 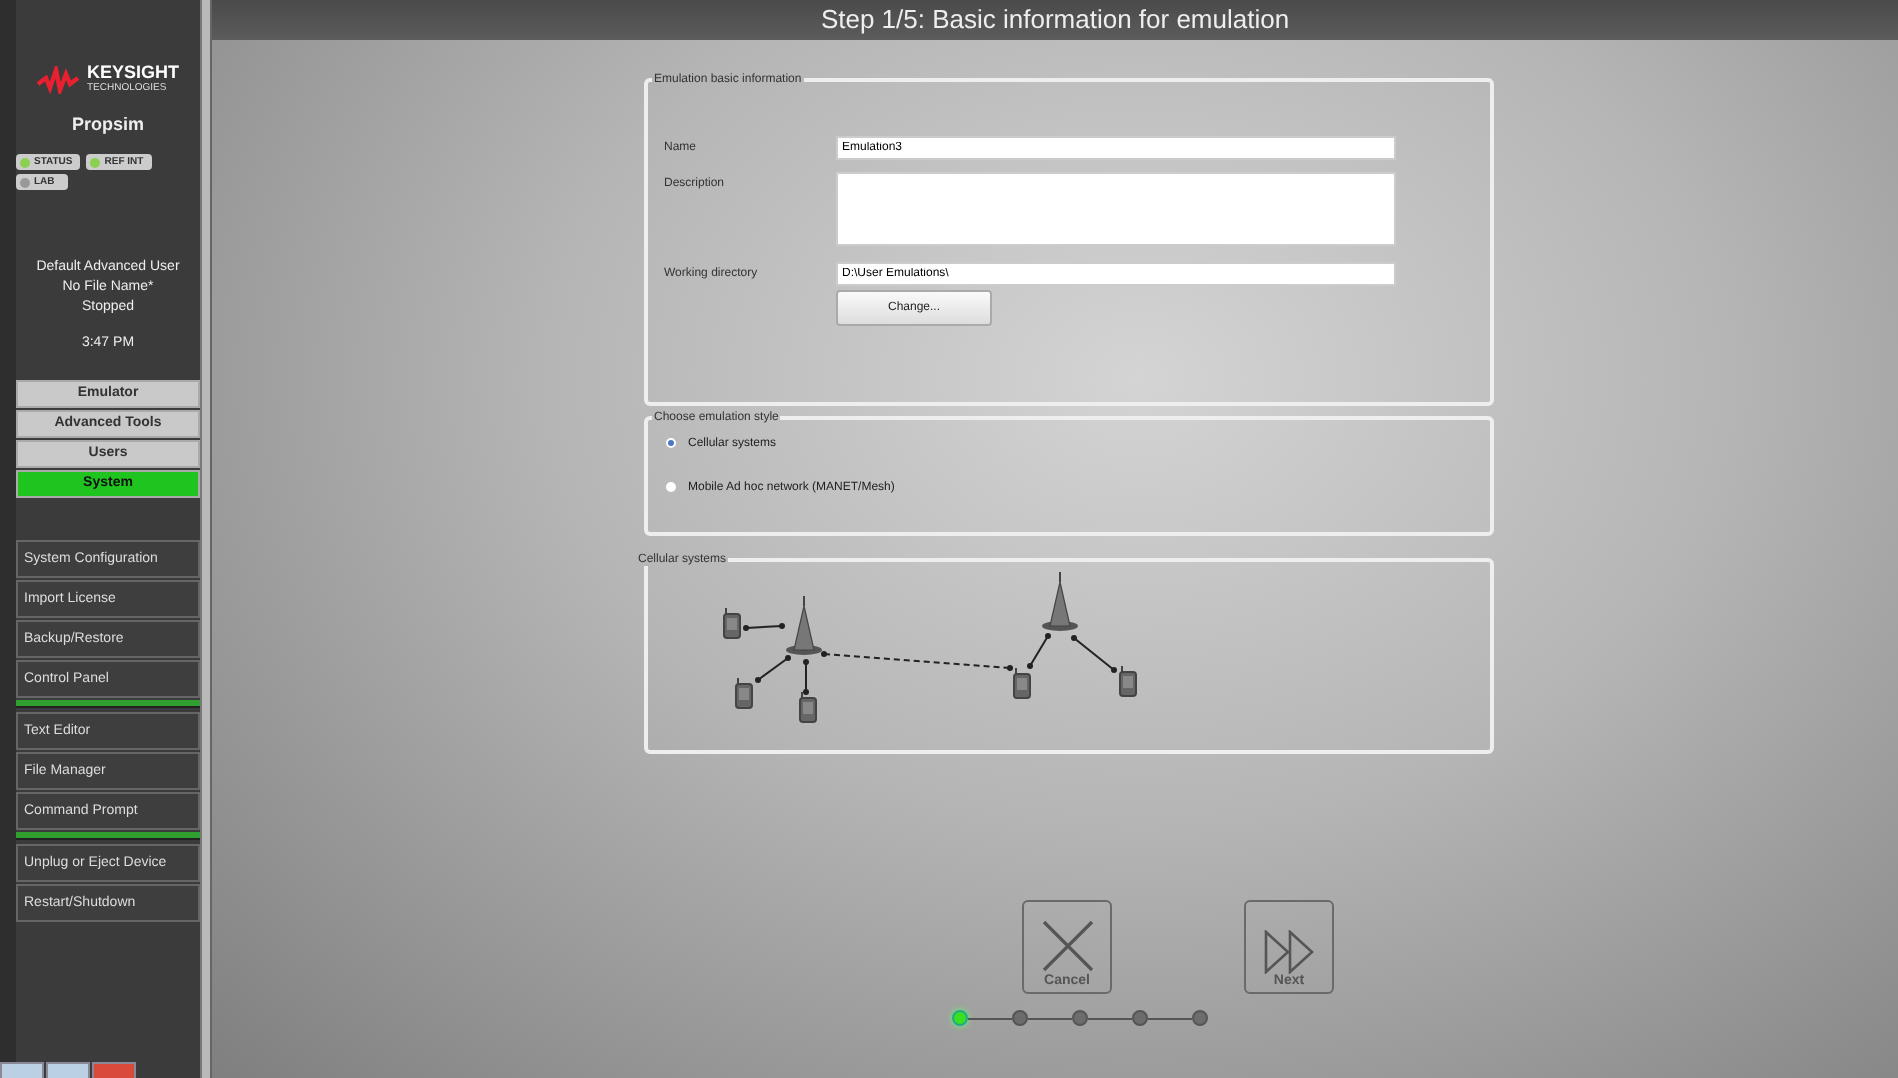 What do you see at coordinates (1055, 20) in the screenshot?
I see `window-title: Step 1/5: Basic information for emulation` at bounding box center [1055, 20].